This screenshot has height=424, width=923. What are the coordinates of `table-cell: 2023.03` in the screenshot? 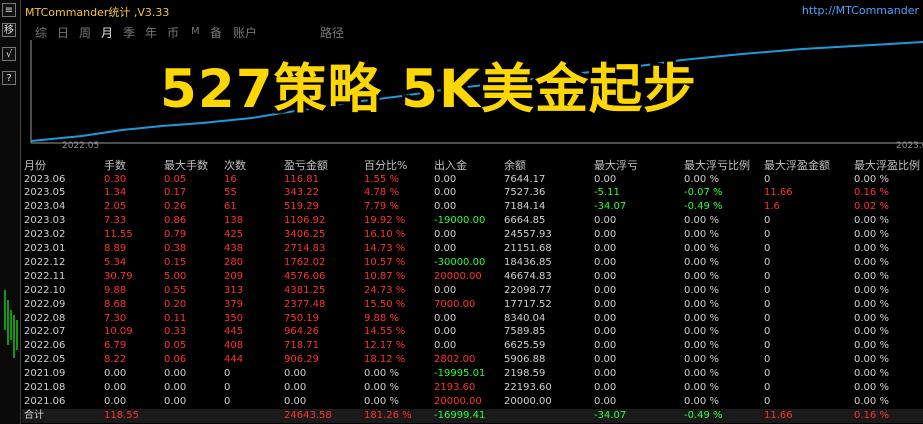 It's located at (45, 221).